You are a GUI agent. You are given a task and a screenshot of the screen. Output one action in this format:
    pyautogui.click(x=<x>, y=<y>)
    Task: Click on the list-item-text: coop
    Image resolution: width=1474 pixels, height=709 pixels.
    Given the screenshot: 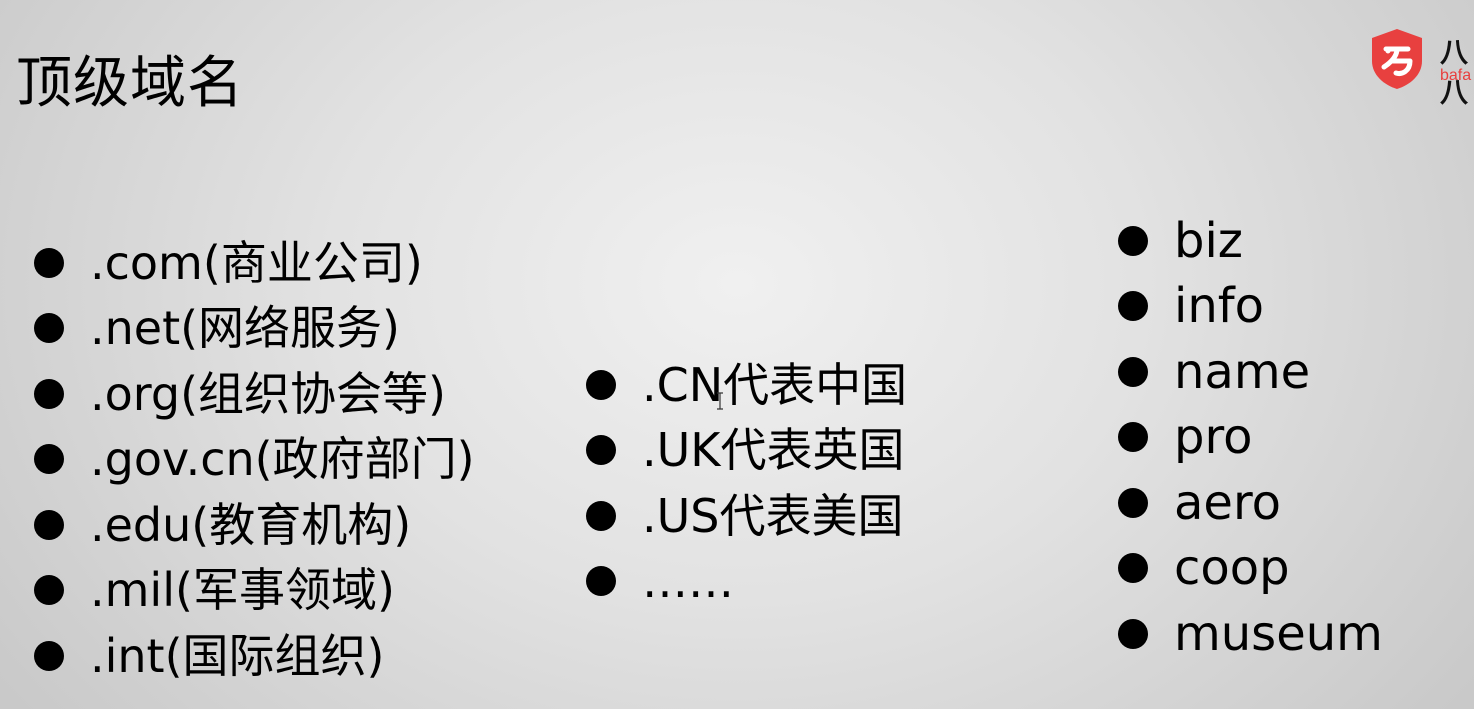 What is the action you would take?
    pyautogui.click(x=1232, y=568)
    